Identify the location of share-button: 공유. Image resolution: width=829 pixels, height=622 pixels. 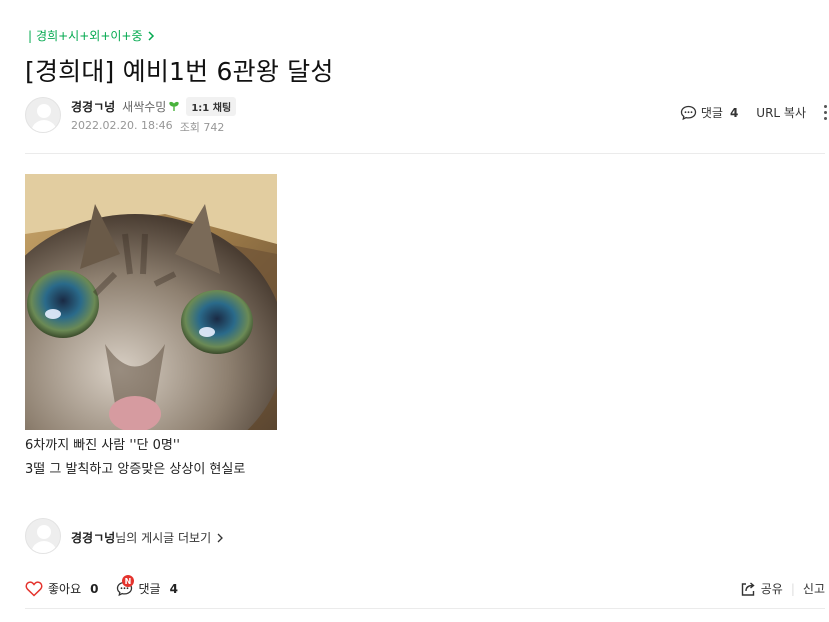
(761, 588).